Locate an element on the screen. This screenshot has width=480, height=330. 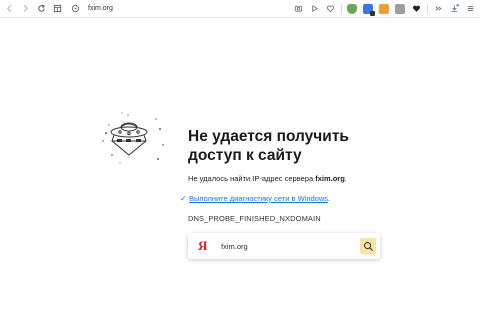
toolbar-actions is located at coordinates (382, 9).